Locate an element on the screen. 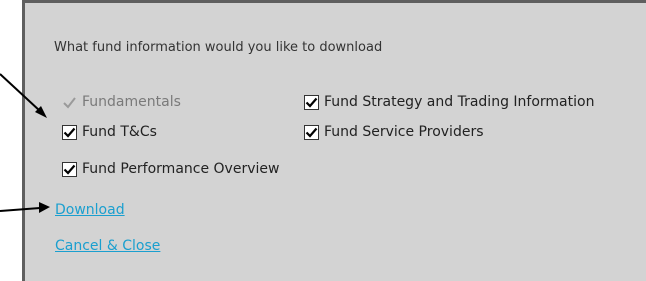  checkbox-fund-service-providers: Fund Service Providers is located at coordinates (394, 132).